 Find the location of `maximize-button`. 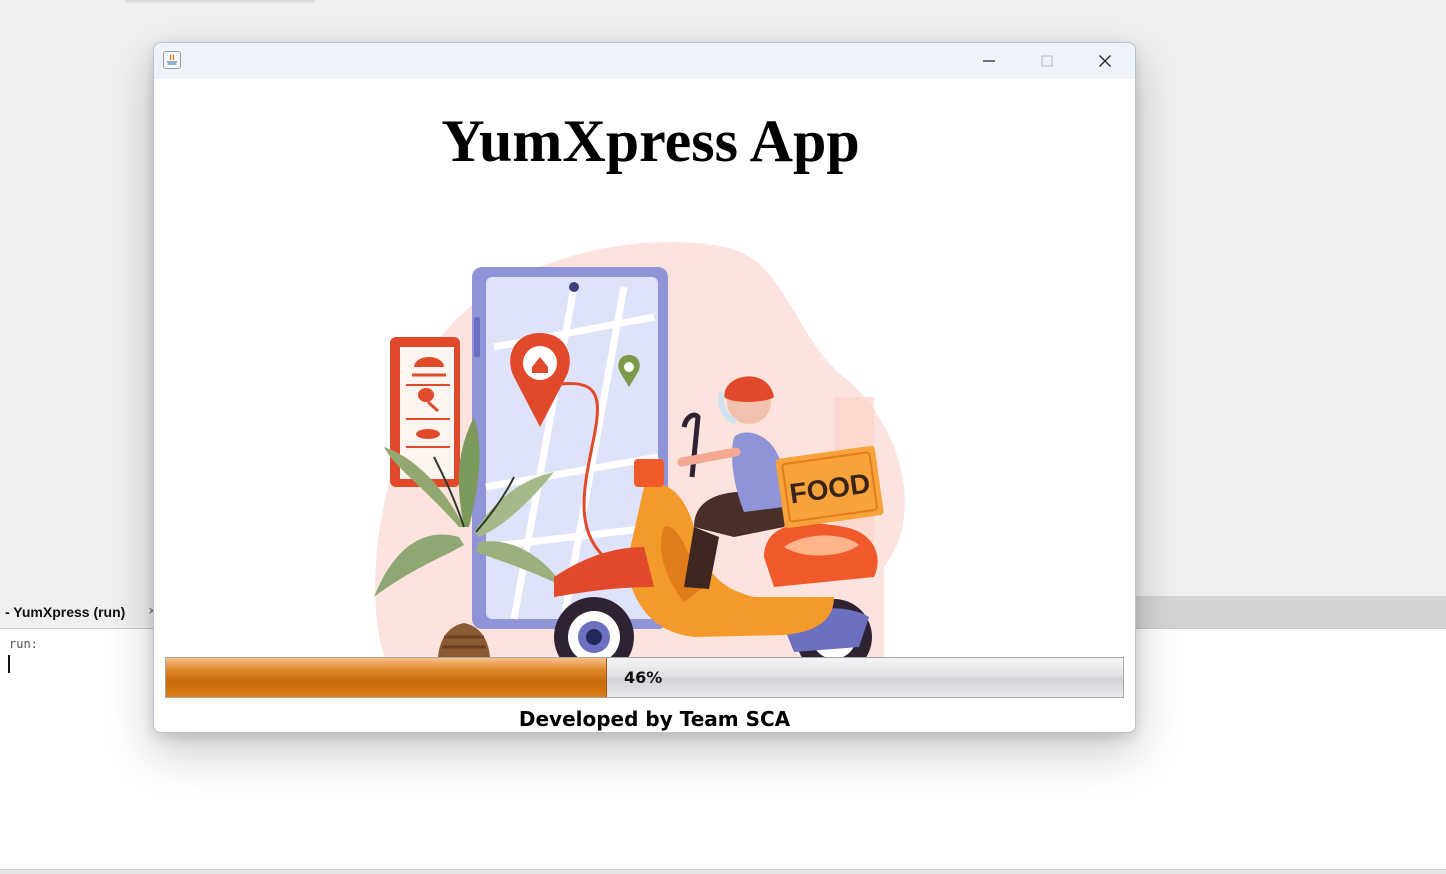

maximize-button is located at coordinates (1047, 61).